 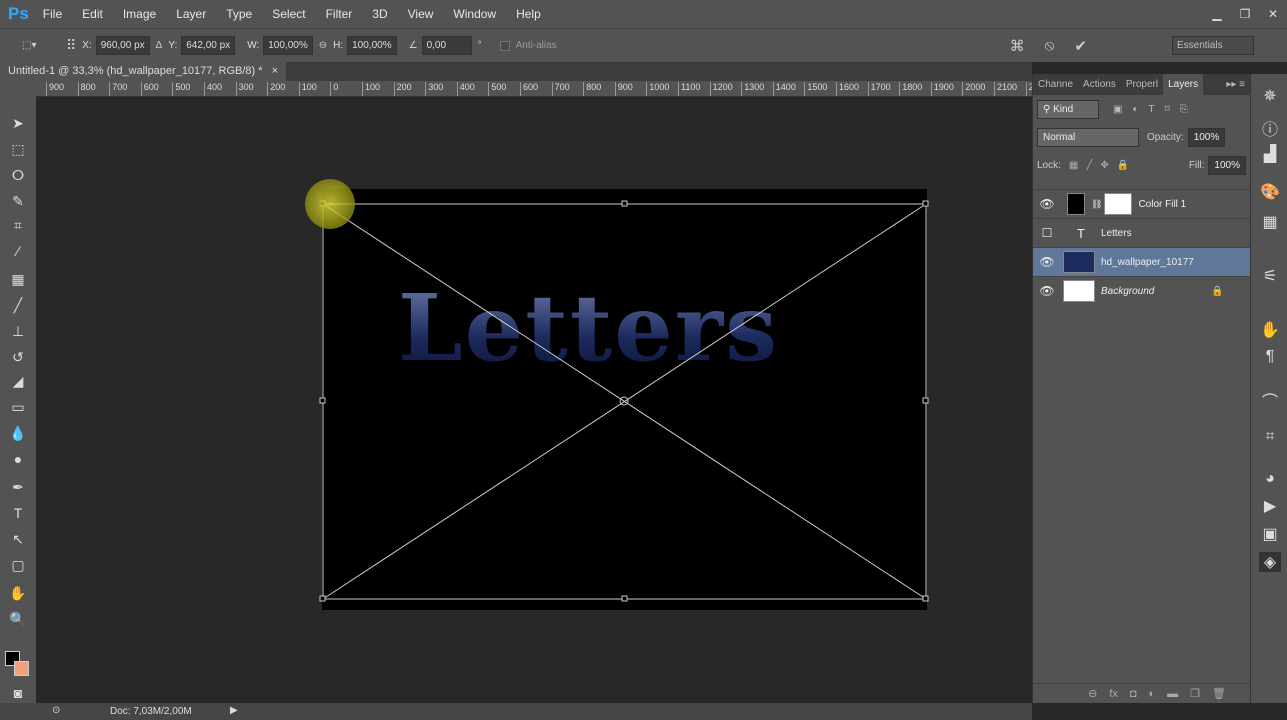 What do you see at coordinates (1076, 204) in the screenshot?
I see `fill-thumbnail` at bounding box center [1076, 204].